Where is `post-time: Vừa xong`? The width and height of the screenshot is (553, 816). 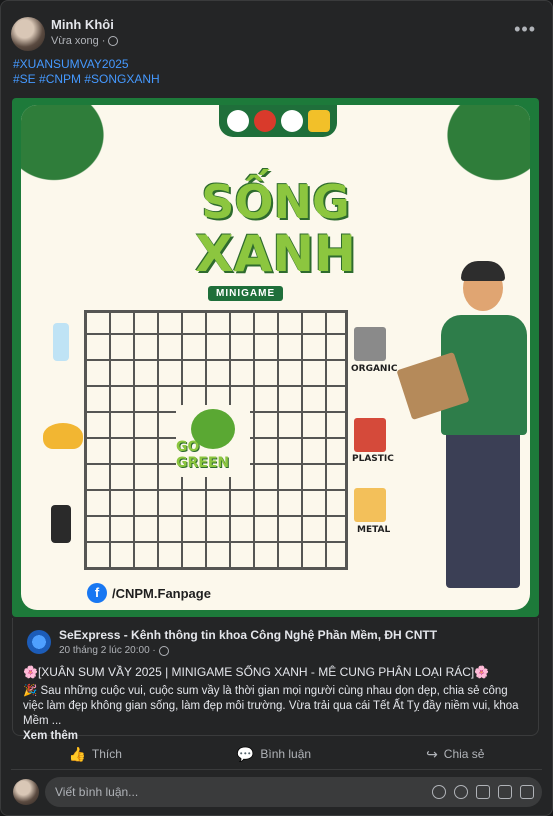 post-time: Vừa xong is located at coordinates (75, 41).